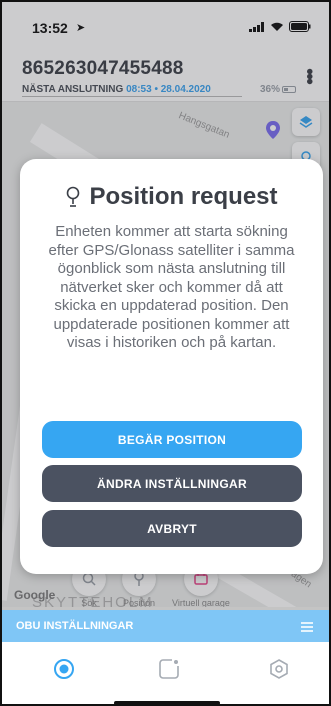 This screenshot has height=706, width=331. Describe the element at coordinates (167, 702) in the screenshot. I see `home-indicator` at that location.